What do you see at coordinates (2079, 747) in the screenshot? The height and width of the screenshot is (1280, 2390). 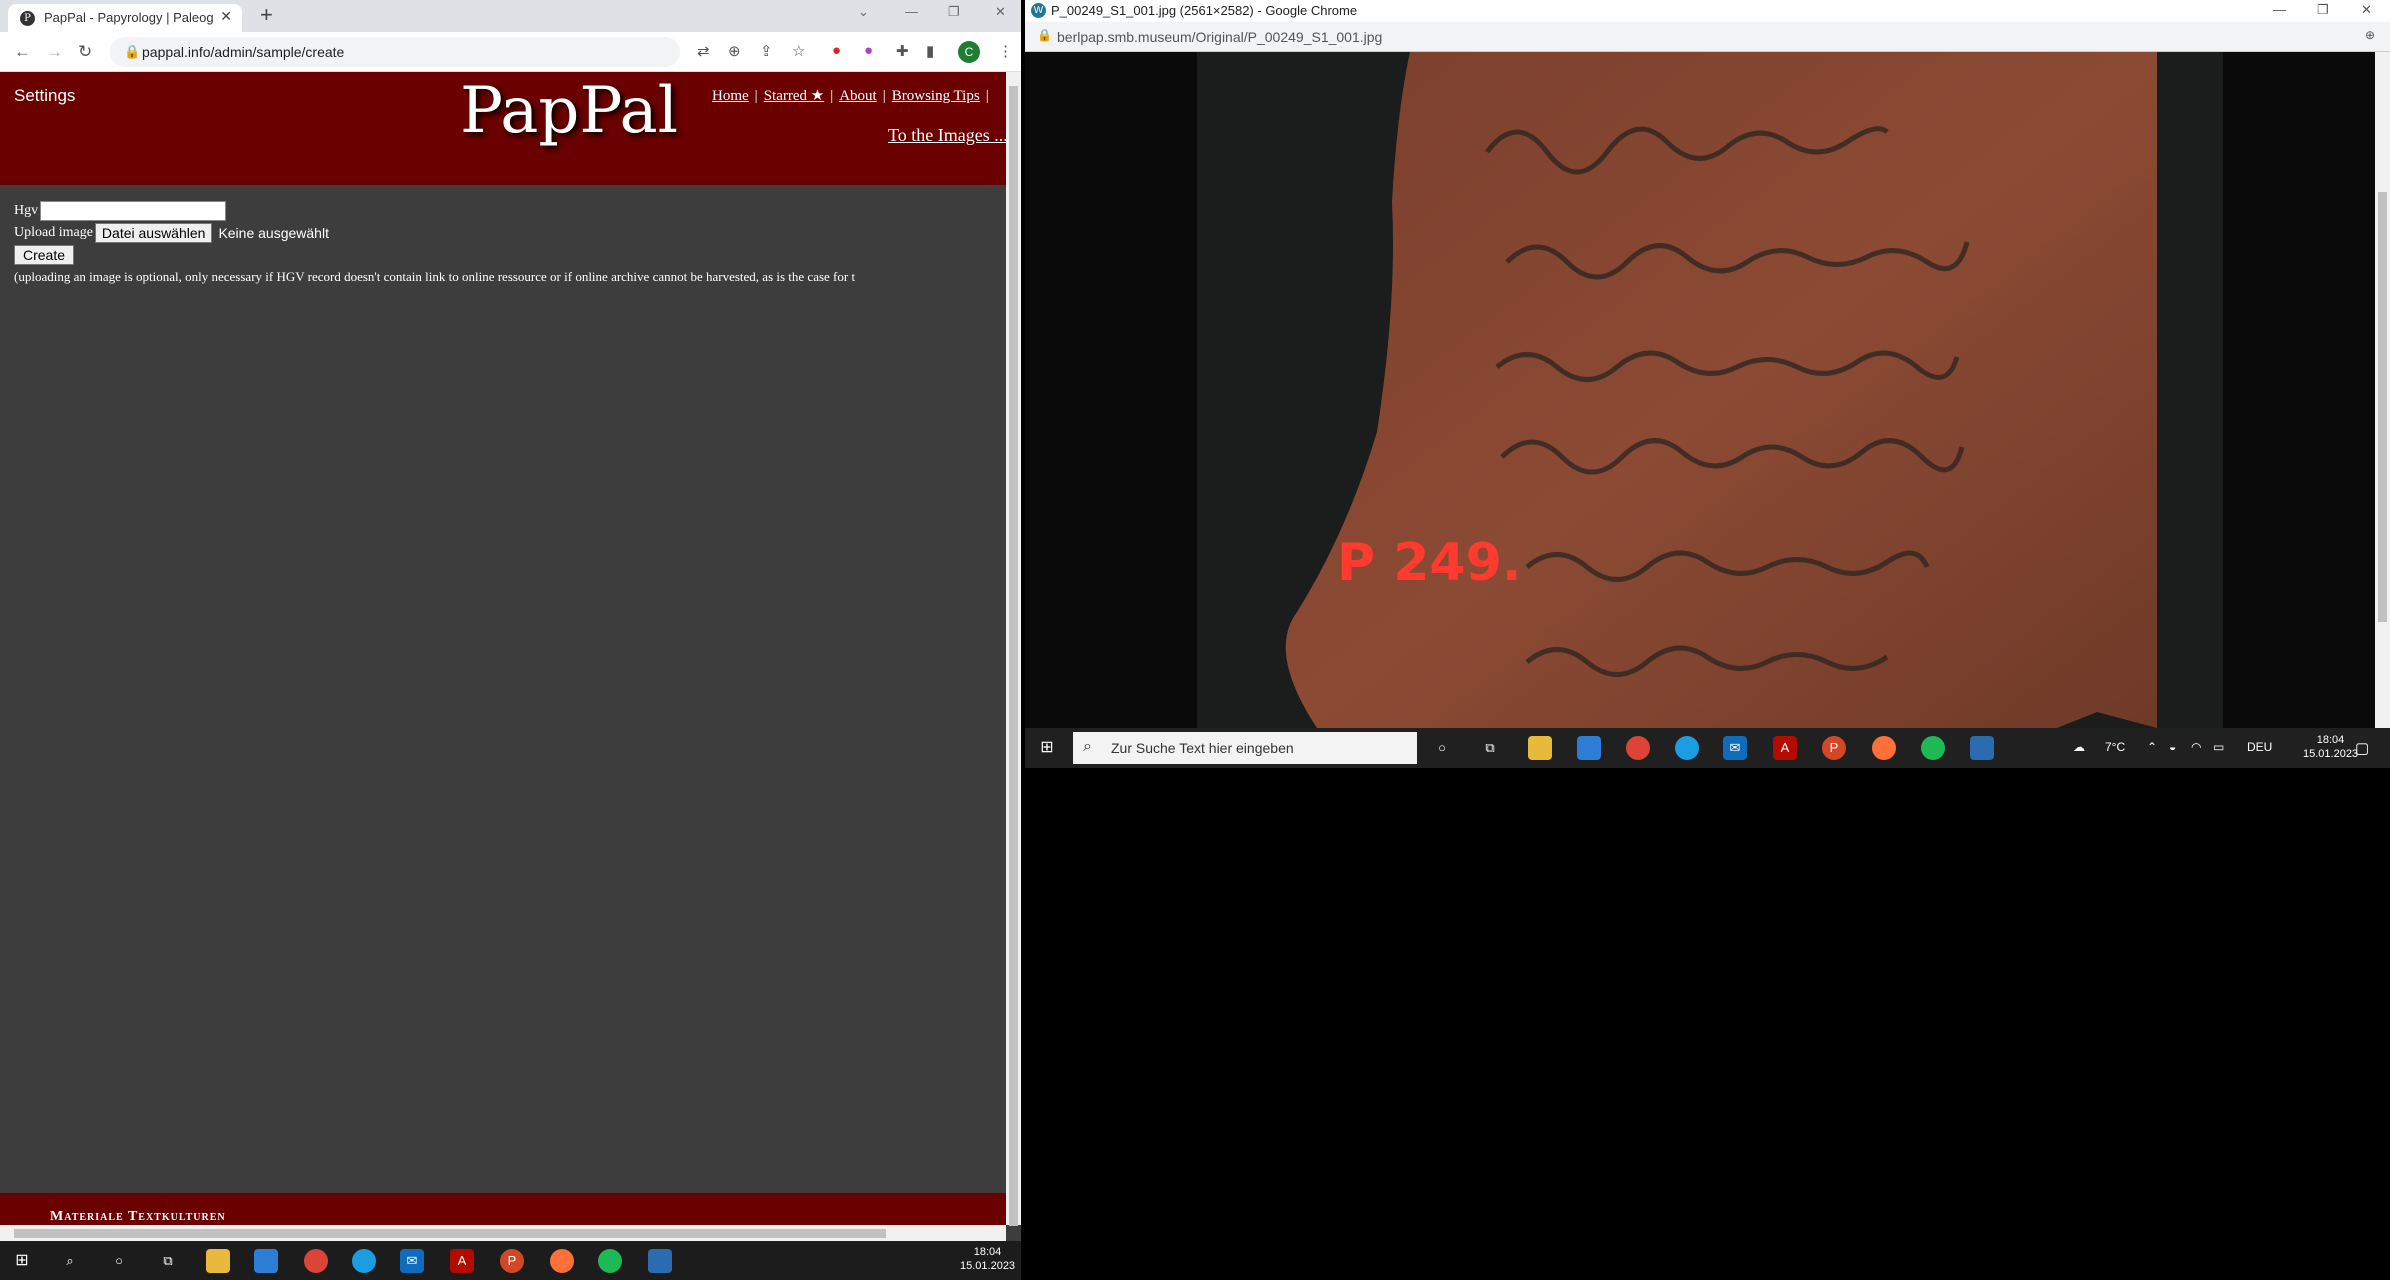 I see `weather-icon: ☁` at bounding box center [2079, 747].